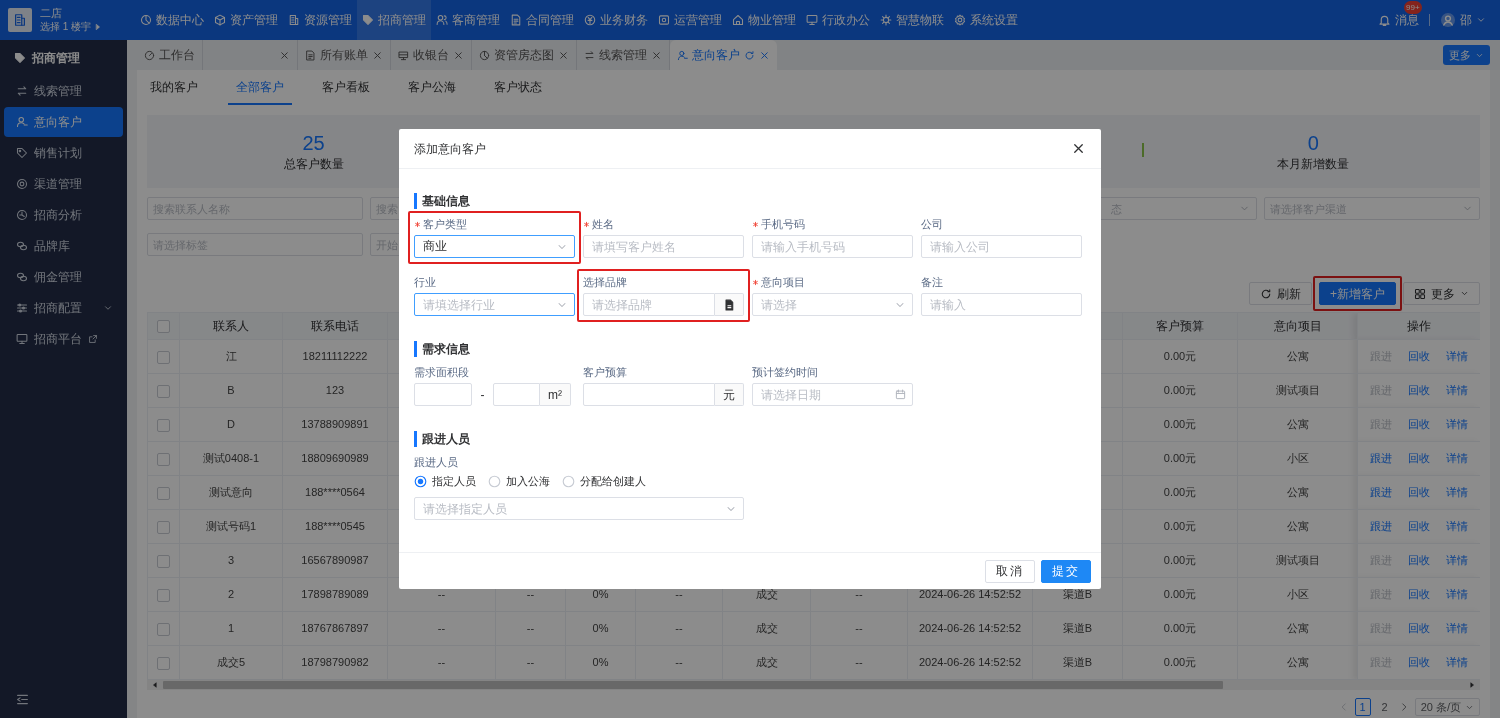  I want to click on nav-item: 行政办公, so click(838, 20).